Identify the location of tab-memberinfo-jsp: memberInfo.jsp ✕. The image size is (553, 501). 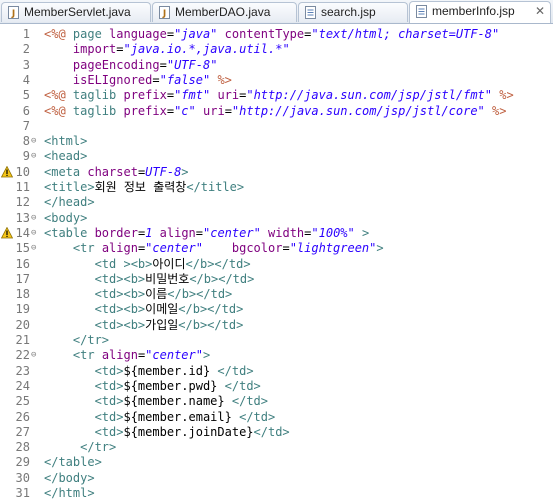
(480, 12).